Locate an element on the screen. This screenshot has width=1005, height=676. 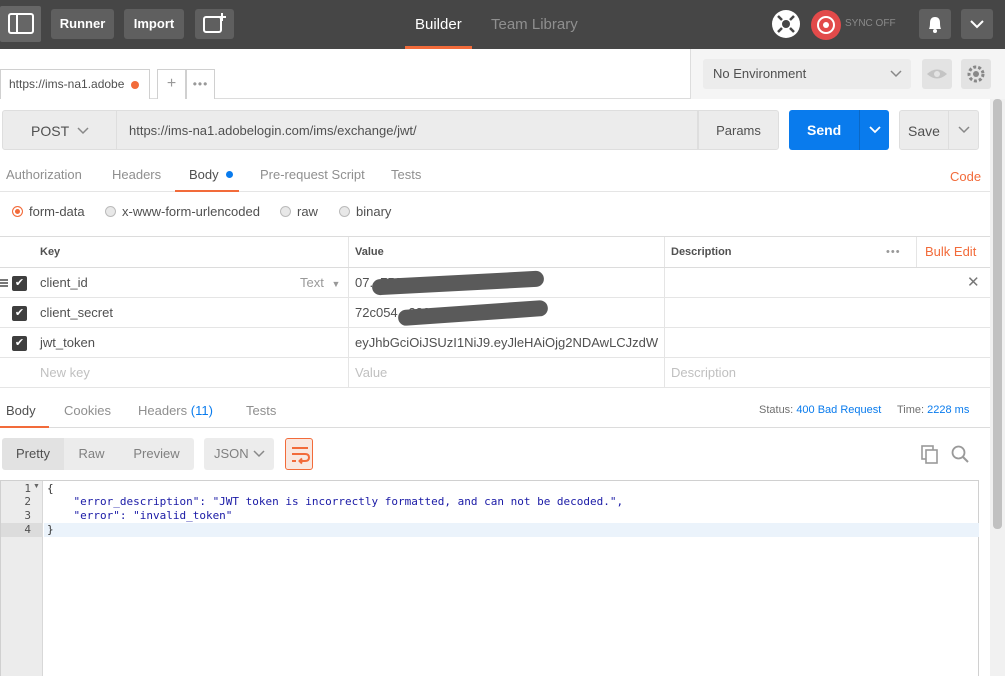
notifications-button is located at coordinates (935, 24).